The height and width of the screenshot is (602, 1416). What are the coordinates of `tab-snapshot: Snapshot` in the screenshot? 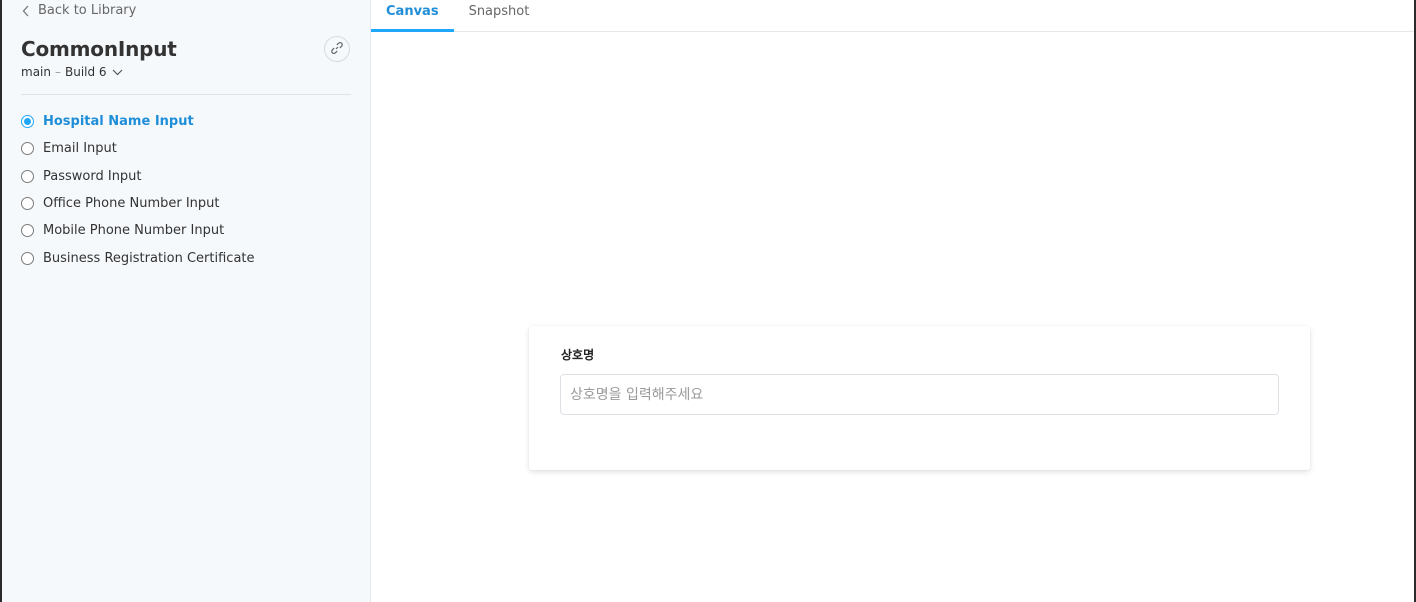 It's located at (499, 15).